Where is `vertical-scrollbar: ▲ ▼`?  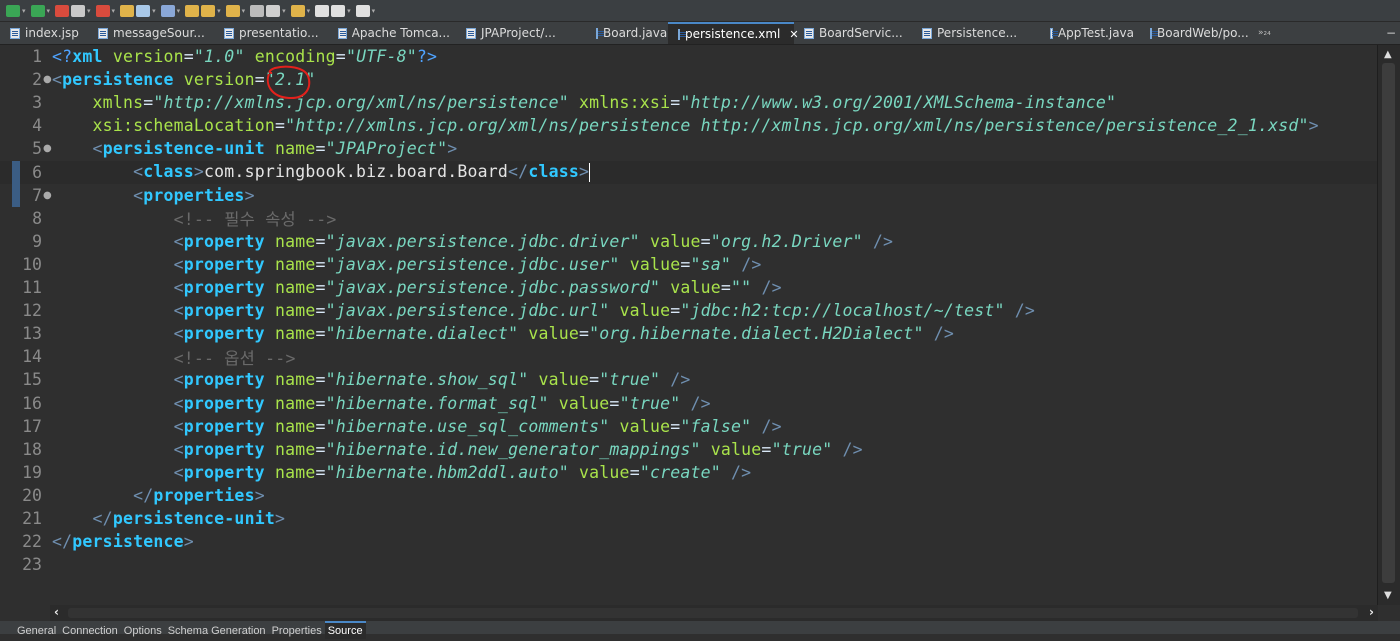 vertical-scrollbar: ▲ ▼ is located at coordinates (1388, 325).